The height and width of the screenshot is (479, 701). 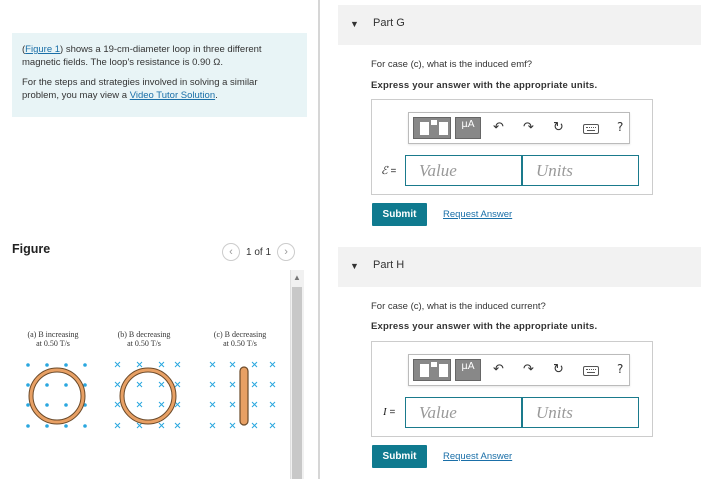 I want to click on chevron-right-icon: ›, so click(x=286, y=252).